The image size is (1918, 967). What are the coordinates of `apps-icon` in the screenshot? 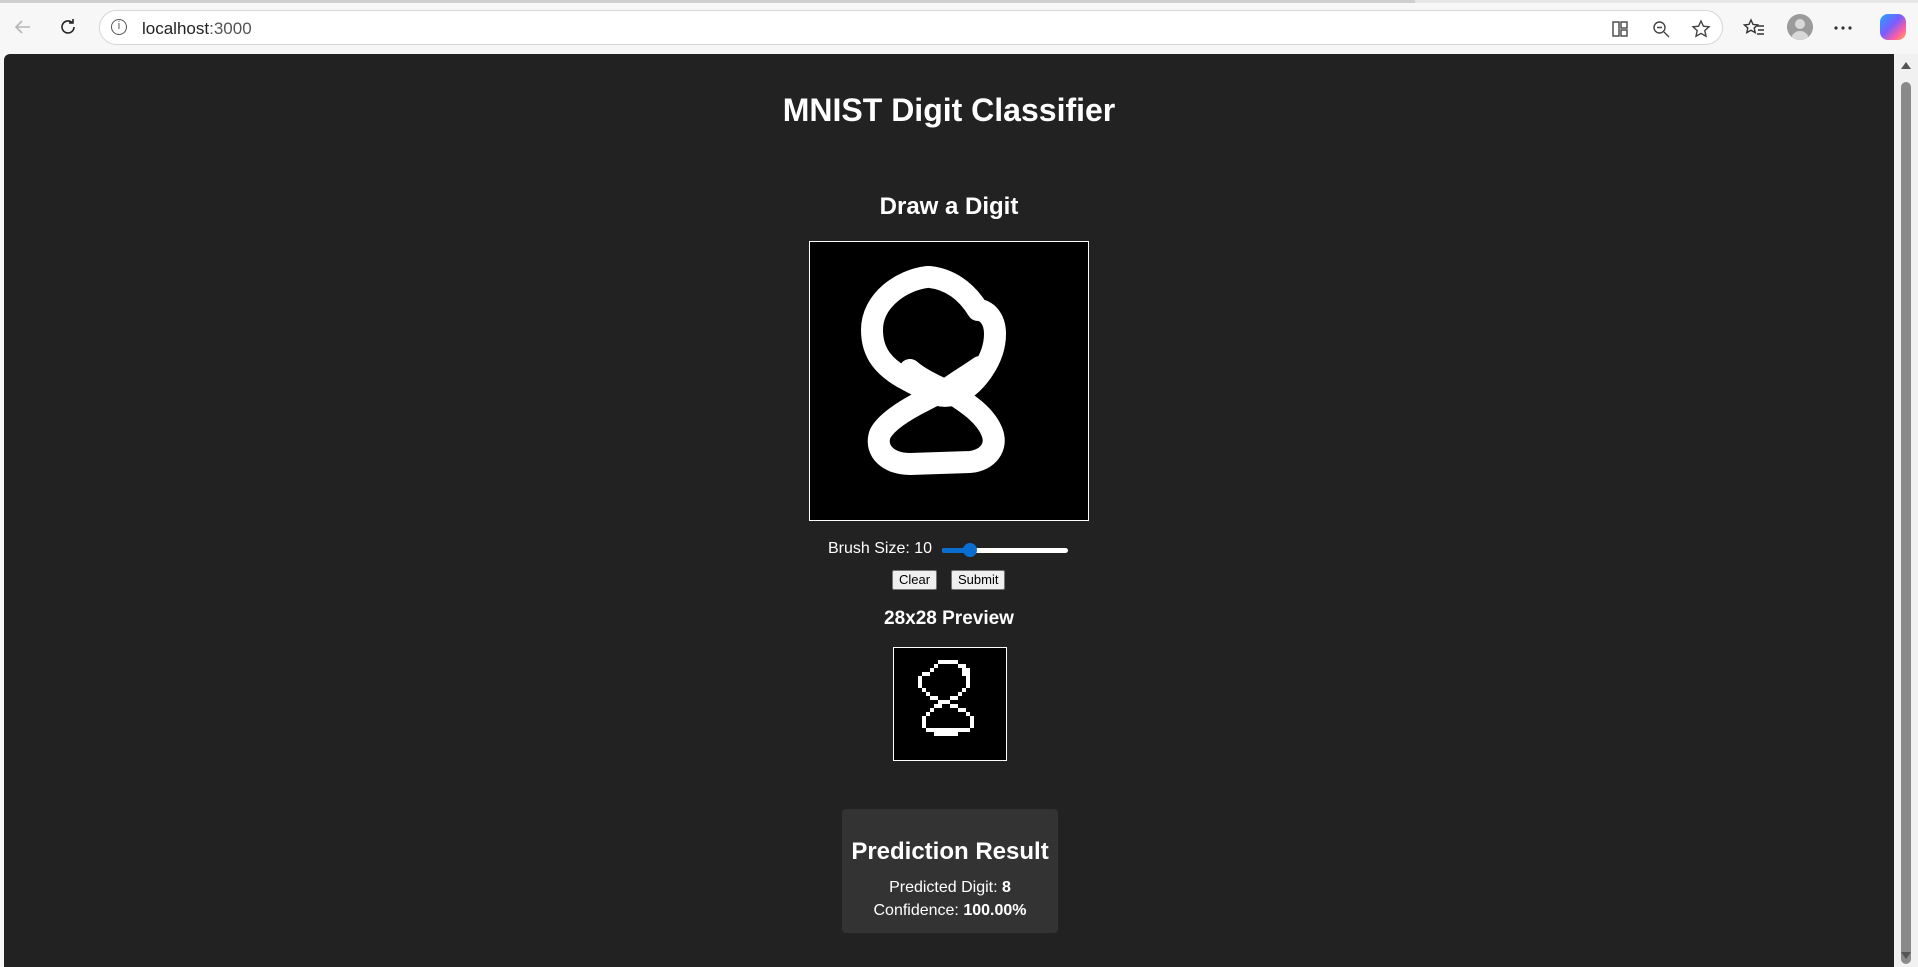 It's located at (1620, 29).